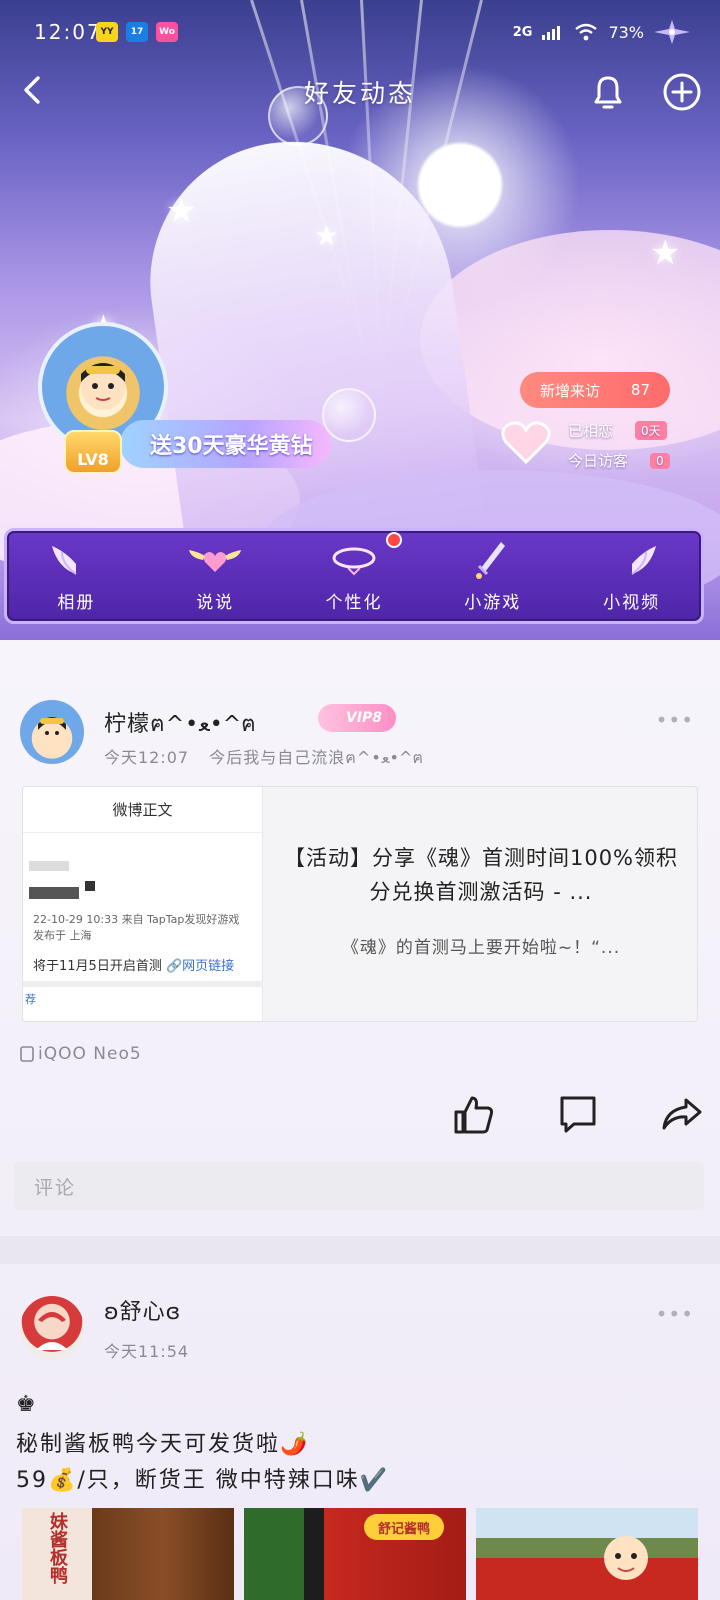 Image resolution: width=720 pixels, height=1600 pixels. I want to click on days-together-row: 已相恋 0天, so click(617, 430).